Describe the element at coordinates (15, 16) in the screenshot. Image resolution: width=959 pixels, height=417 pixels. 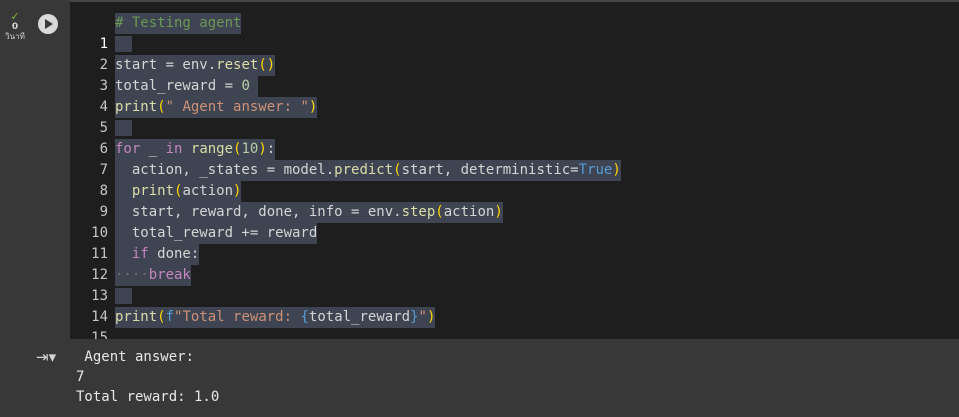
I see `check-icon: ✓` at that location.